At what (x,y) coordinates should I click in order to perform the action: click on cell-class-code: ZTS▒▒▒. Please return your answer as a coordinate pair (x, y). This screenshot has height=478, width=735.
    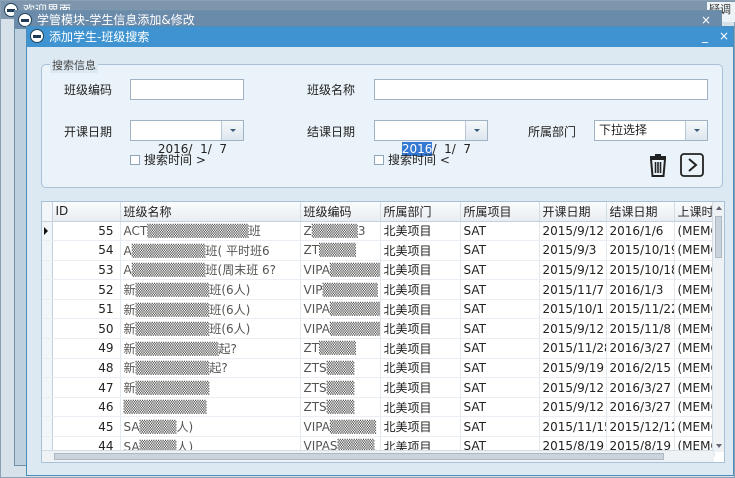
    Looking at the image, I should click on (340, 387).